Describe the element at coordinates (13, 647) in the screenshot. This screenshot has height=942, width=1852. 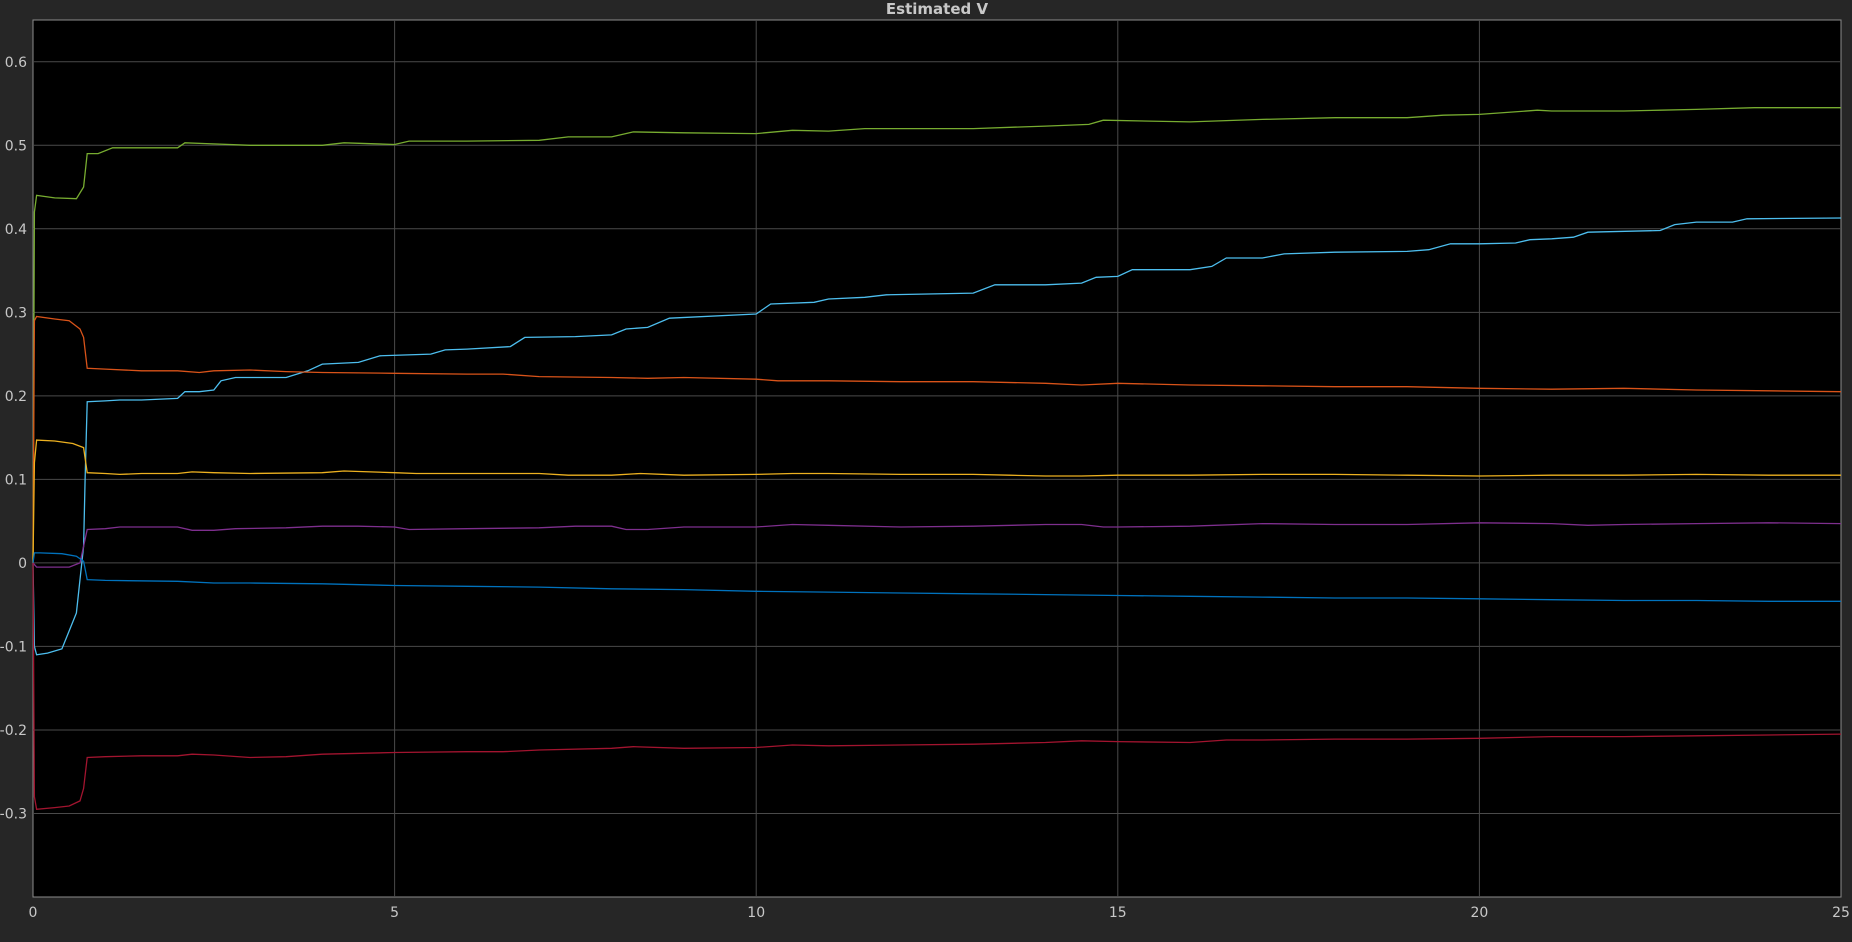
I see `y-tick-label: -0.1` at that location.